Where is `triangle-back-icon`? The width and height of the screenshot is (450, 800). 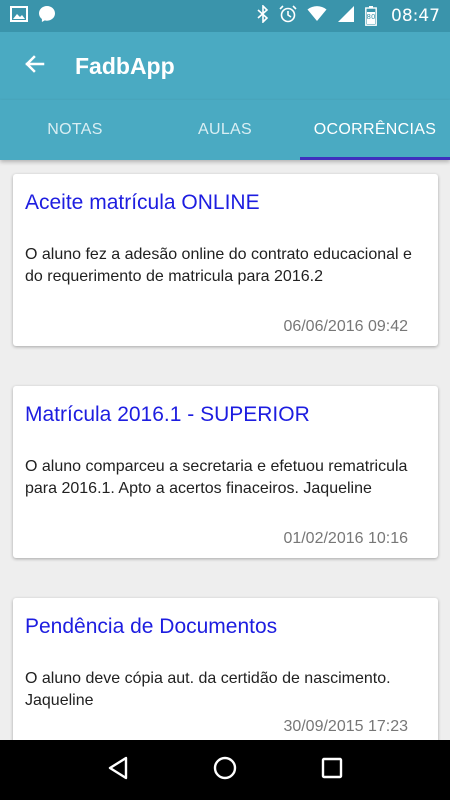 triangle-back-icon is located at coordinates (118, 770).